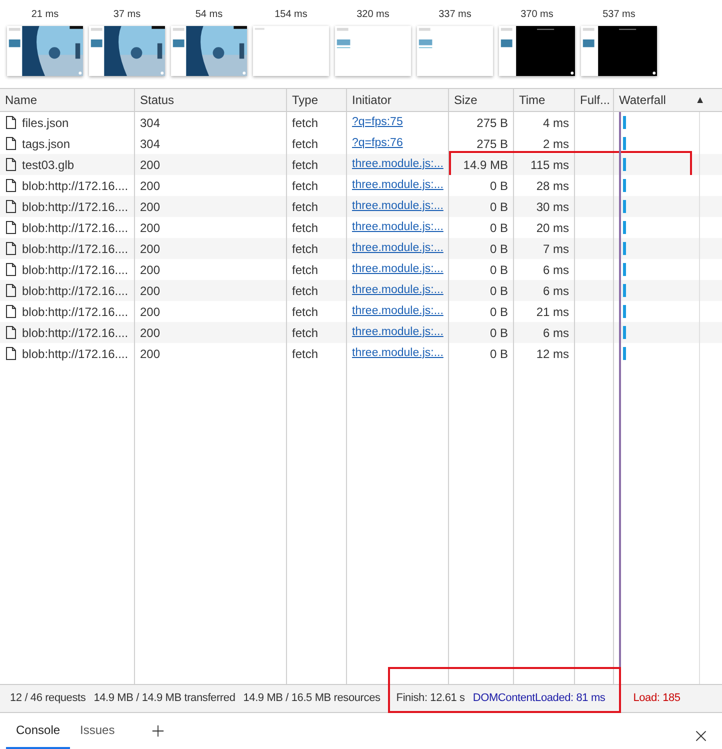 This screenshot has width=722, height=749. Describe the element at coordinates (539, 698) in the screenshot. I see `status-summary: DOMContentLoaded: 81 ms` at that location.